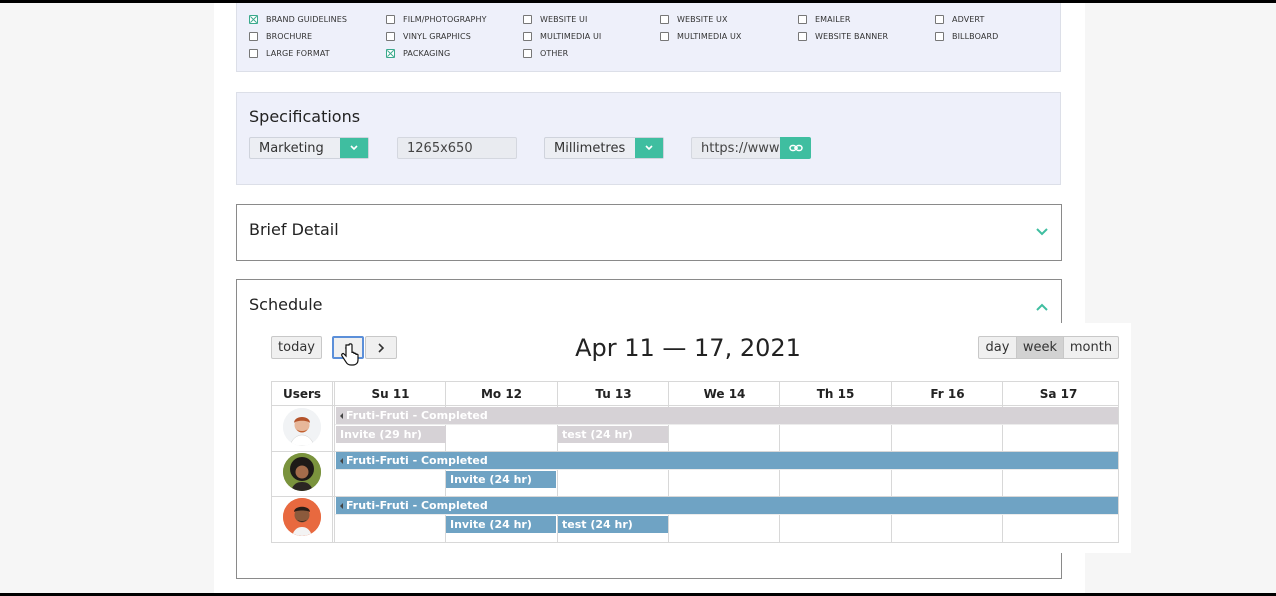  I want to click on task-bar: Invite (29 hr), so click(391, 434).